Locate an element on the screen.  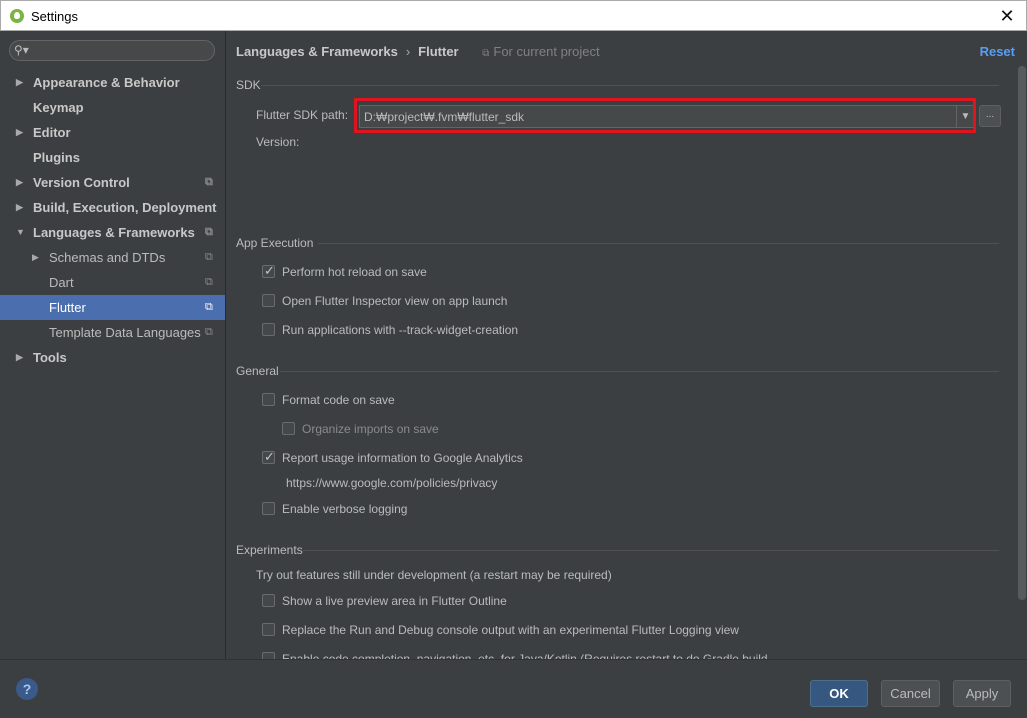
group-title-sdk: SDK is located at coordinates (248, 85).